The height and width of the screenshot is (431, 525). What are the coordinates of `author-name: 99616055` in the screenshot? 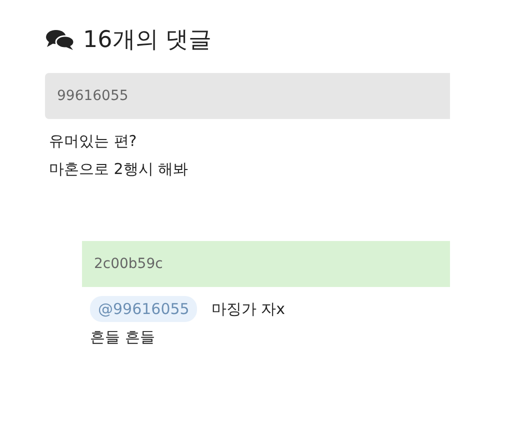 It's located at (92, 96).